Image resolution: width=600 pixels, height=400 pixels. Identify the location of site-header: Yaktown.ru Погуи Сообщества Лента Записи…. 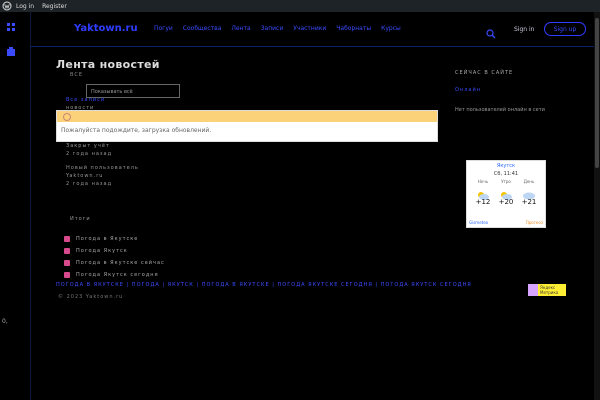
(312, 29).